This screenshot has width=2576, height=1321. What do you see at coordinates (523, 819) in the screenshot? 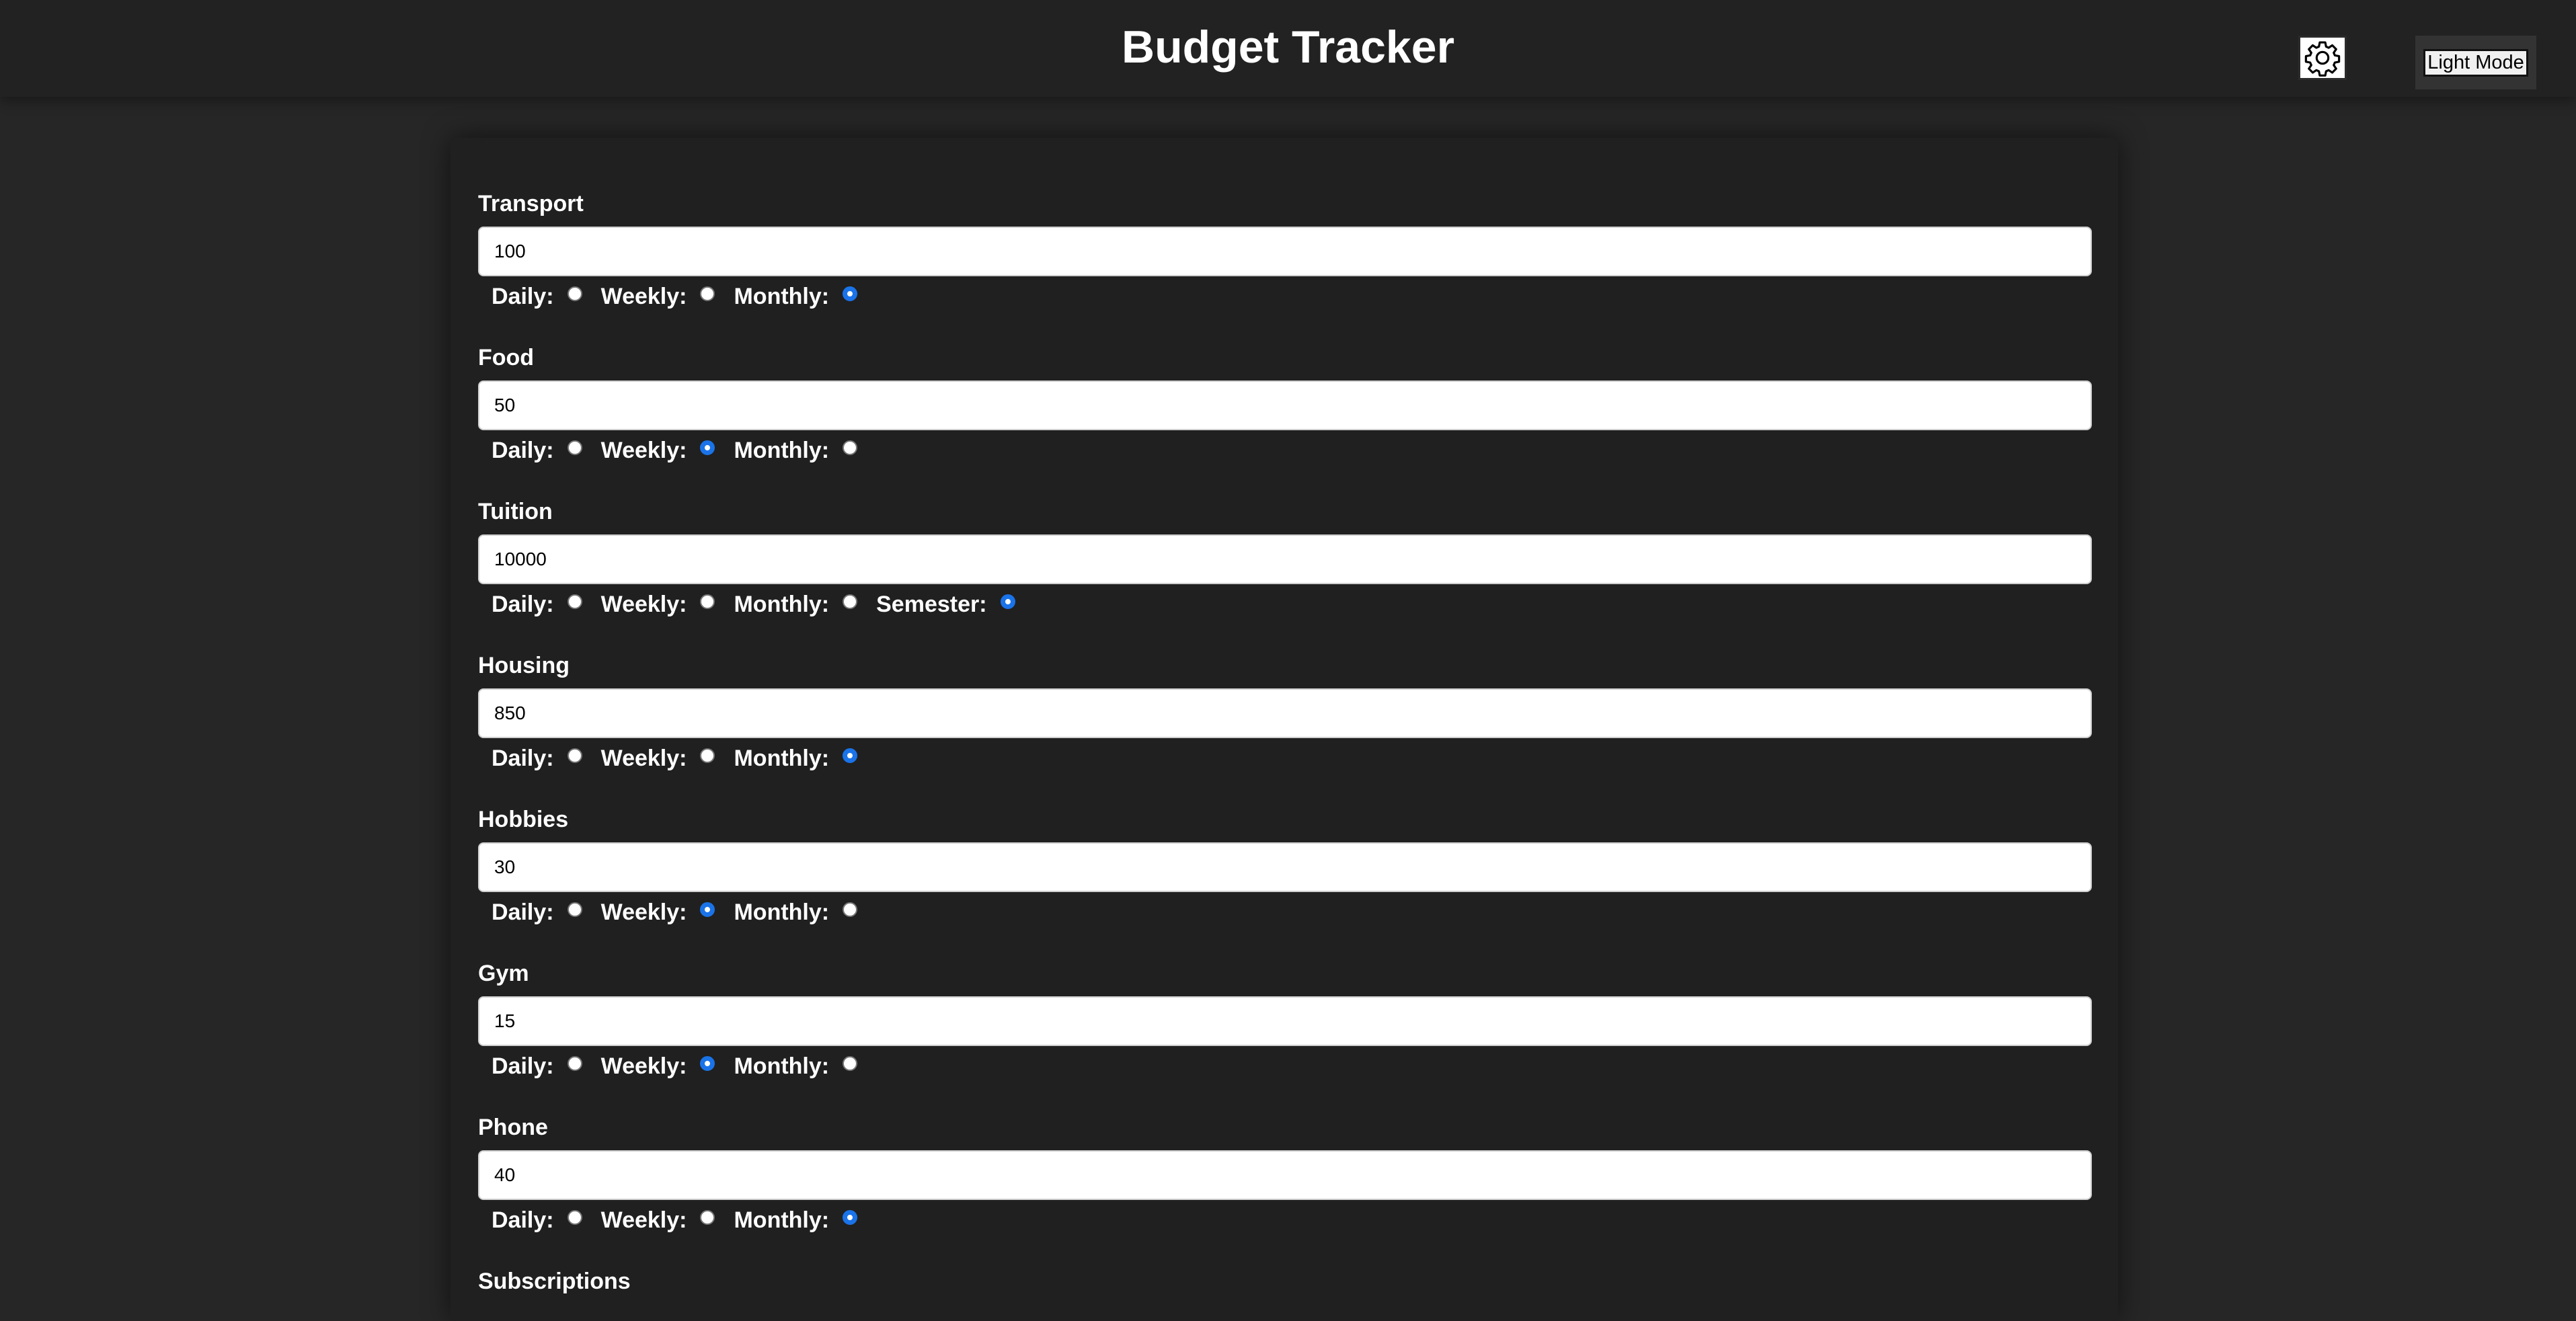
I see `category-label: Hobbies` at bounding box center [523, 819].